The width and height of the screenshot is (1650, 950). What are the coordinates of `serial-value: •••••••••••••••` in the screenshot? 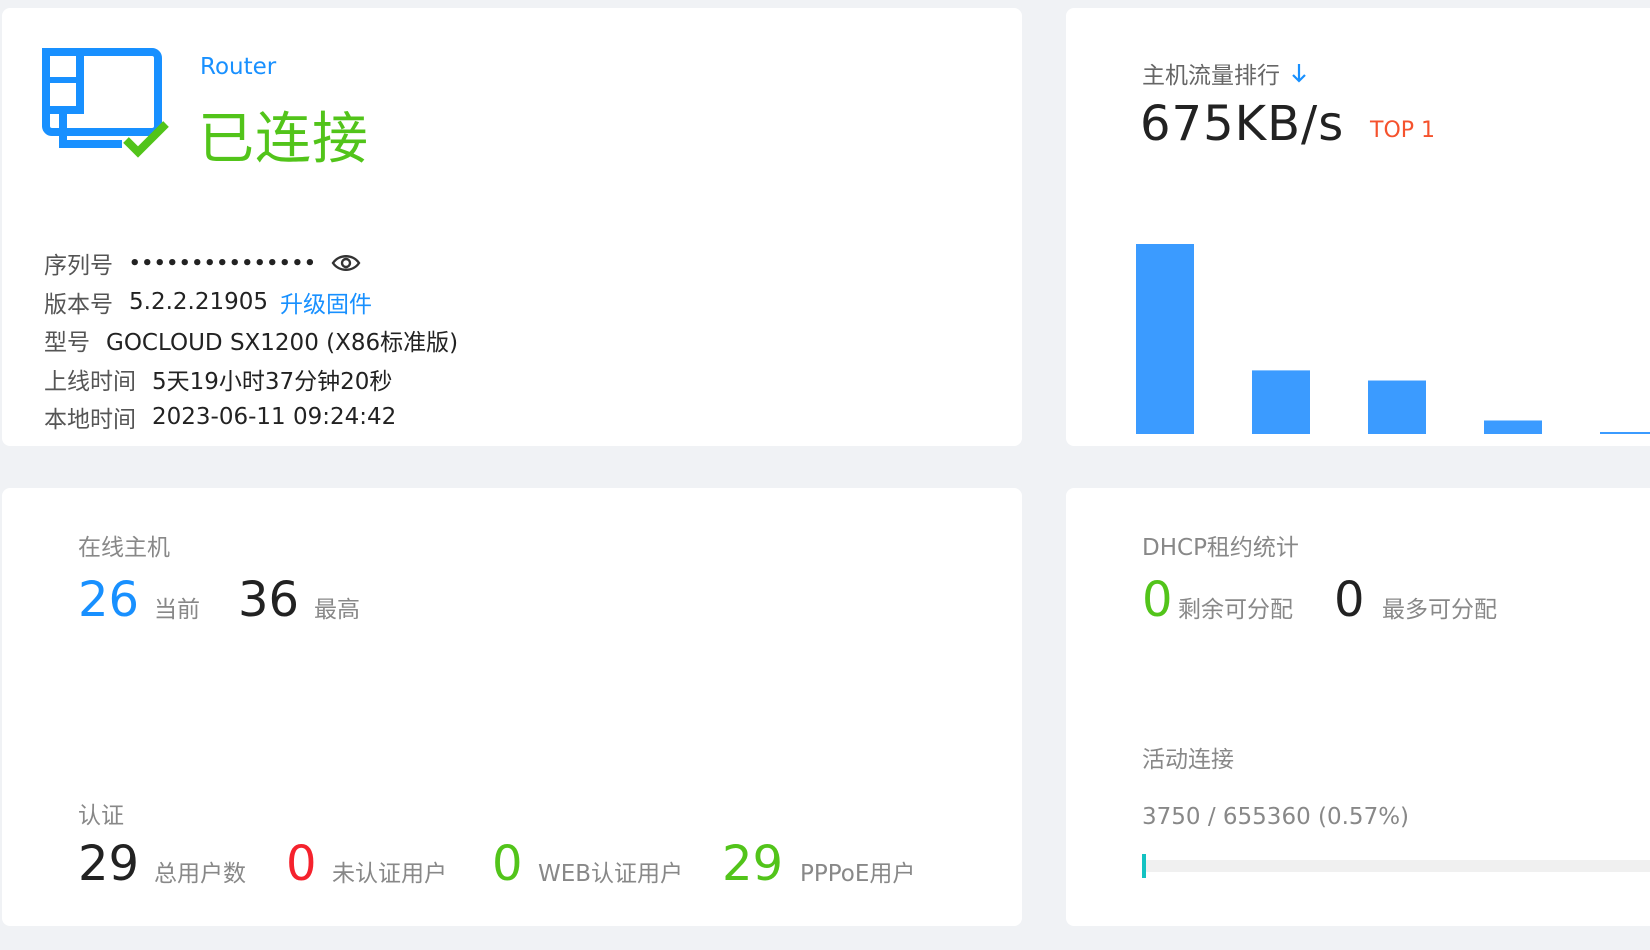 It's located at (223, 263).